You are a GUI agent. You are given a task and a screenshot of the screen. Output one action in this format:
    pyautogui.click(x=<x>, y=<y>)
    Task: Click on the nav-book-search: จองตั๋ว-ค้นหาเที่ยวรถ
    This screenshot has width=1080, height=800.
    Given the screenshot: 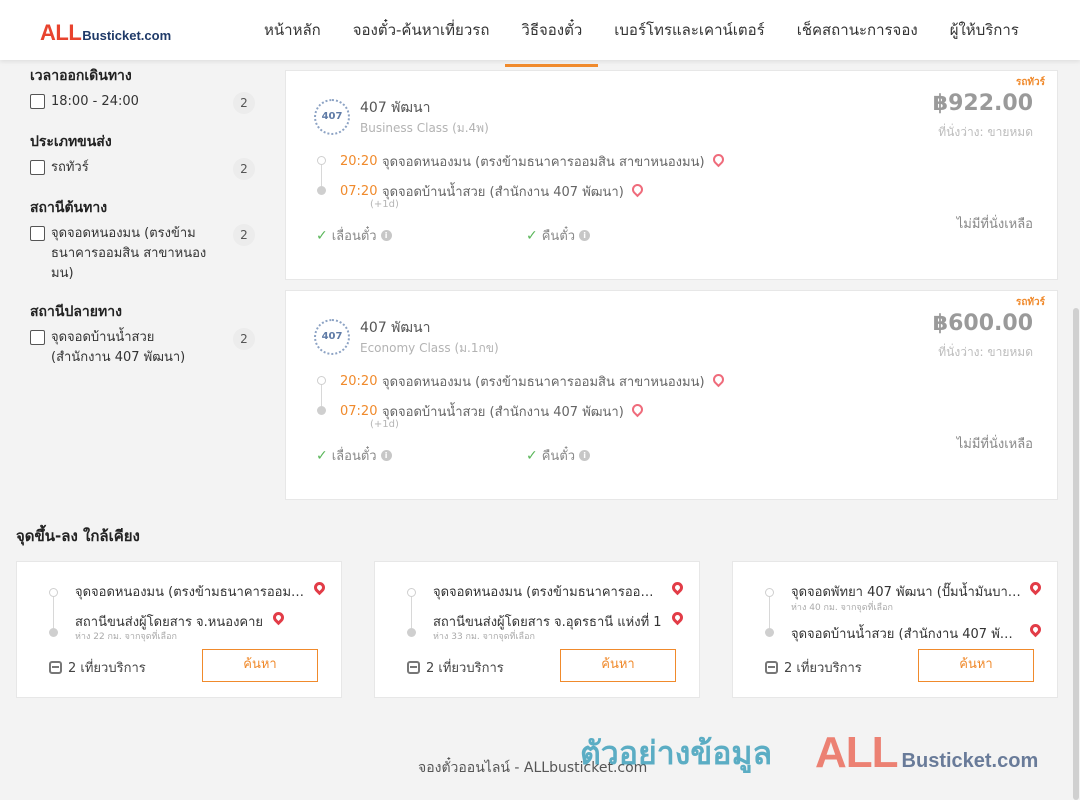 What is the action you would take?
    pyautogui.click(x=421, y=30)
    